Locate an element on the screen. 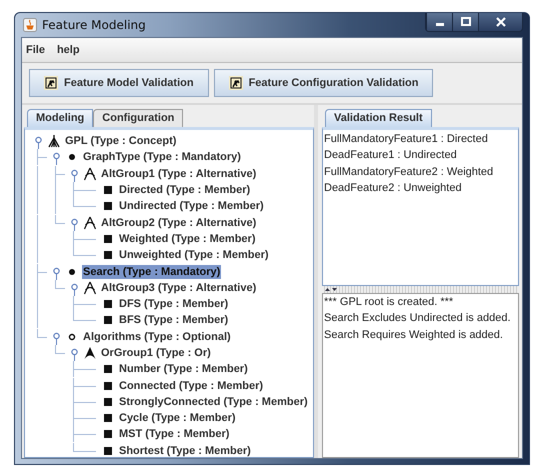  tree-node: Weighted (Type : Member) is located at coordinates (187, 239).